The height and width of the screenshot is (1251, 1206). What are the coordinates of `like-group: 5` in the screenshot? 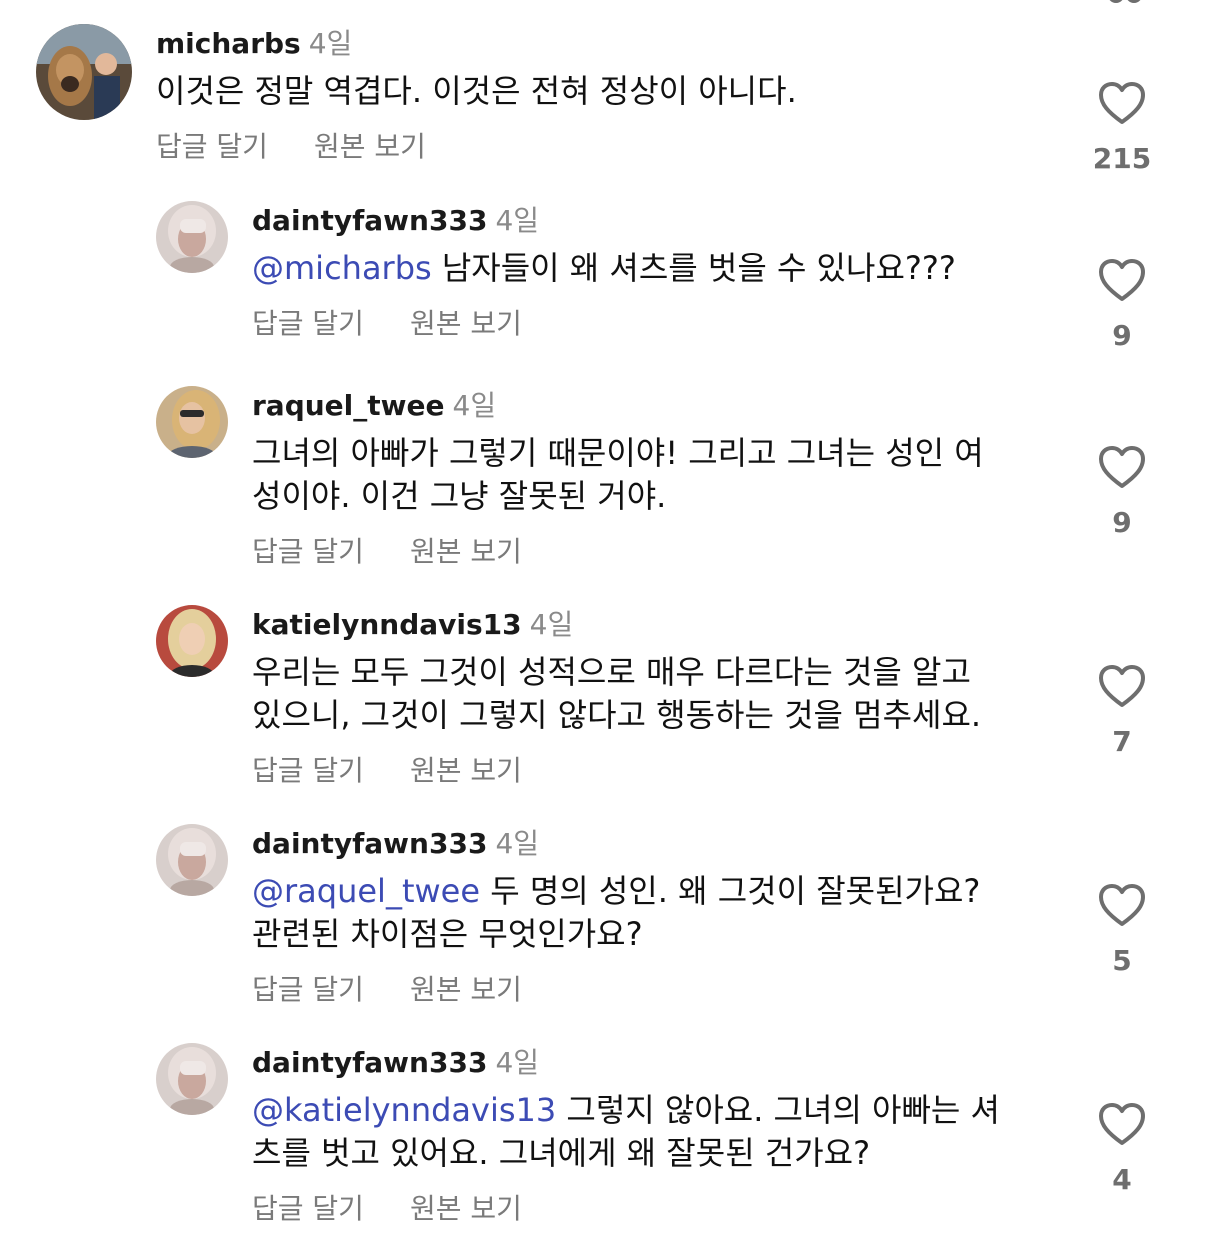 It's located at (1122, 931).